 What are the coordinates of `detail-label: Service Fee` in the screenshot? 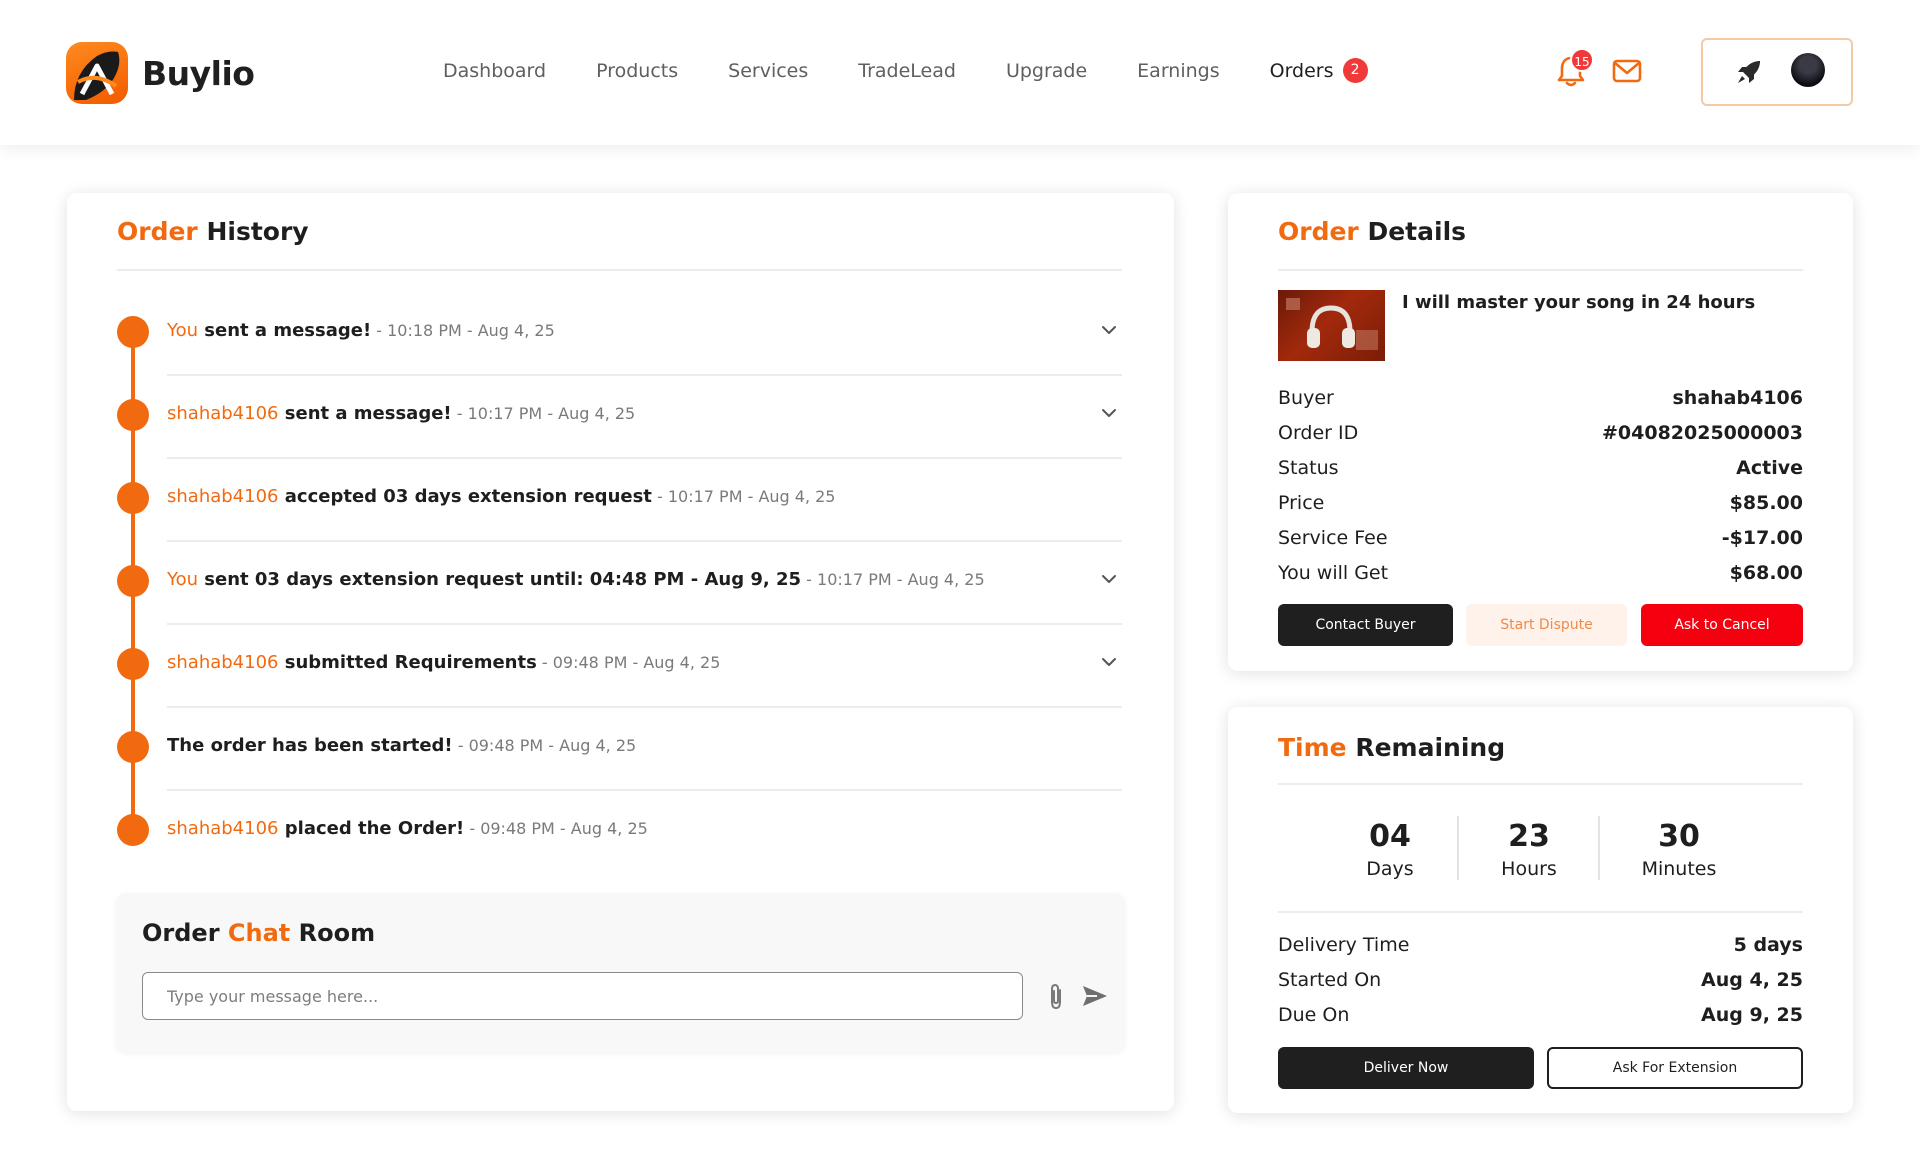 It's located at (1333, 538).